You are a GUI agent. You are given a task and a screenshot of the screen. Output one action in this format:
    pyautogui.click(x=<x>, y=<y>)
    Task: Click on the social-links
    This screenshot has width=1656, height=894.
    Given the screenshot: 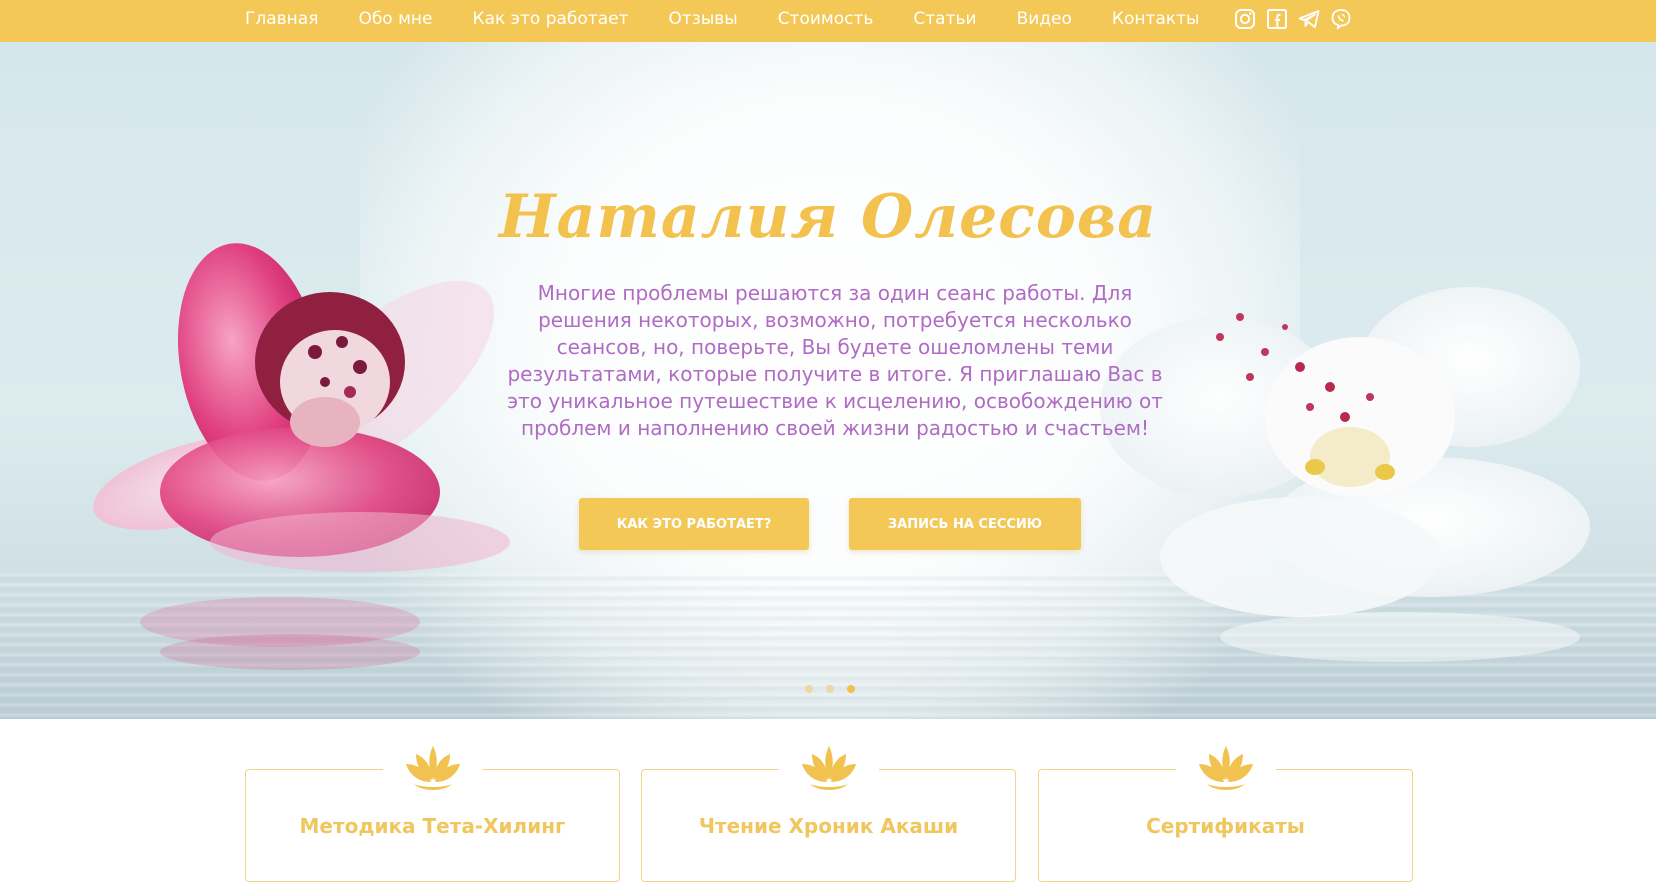 What is the action you would take?
    pyautogui.click(x=1293, y=19)
    